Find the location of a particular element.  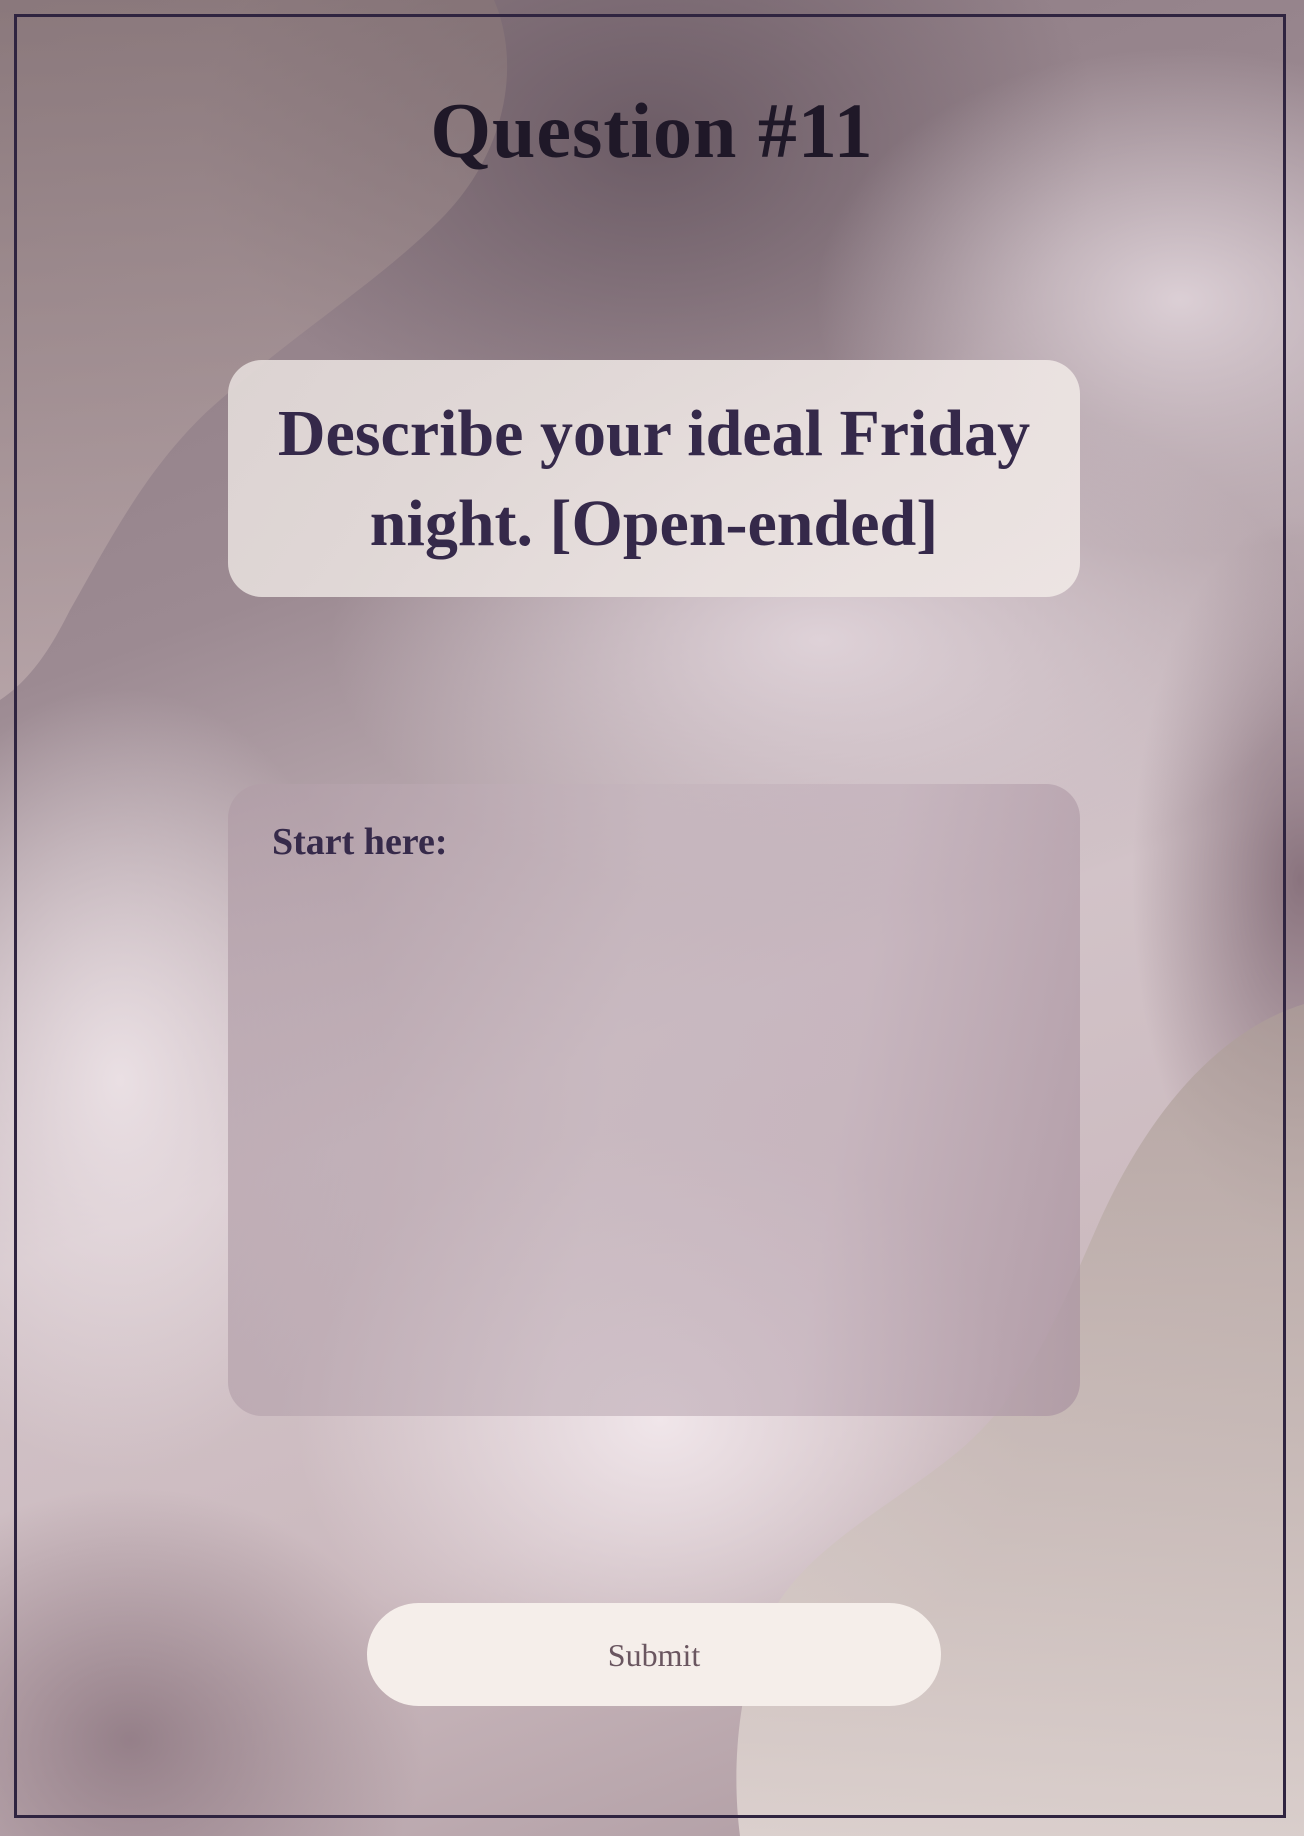

page-title: Question #11 is located at coordinates (652, 130).